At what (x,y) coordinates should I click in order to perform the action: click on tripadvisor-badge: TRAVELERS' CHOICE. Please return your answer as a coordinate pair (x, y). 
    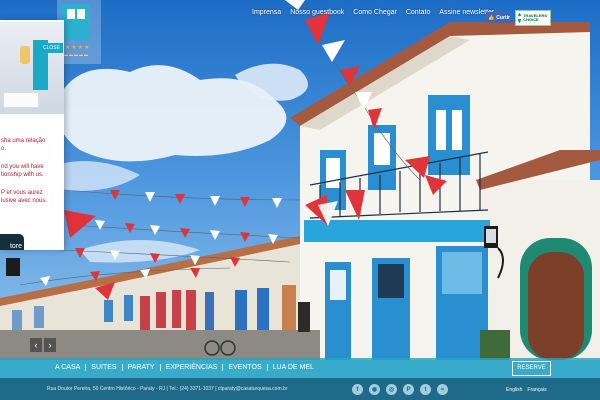
    Looking at the image, I should click on (533, 18).